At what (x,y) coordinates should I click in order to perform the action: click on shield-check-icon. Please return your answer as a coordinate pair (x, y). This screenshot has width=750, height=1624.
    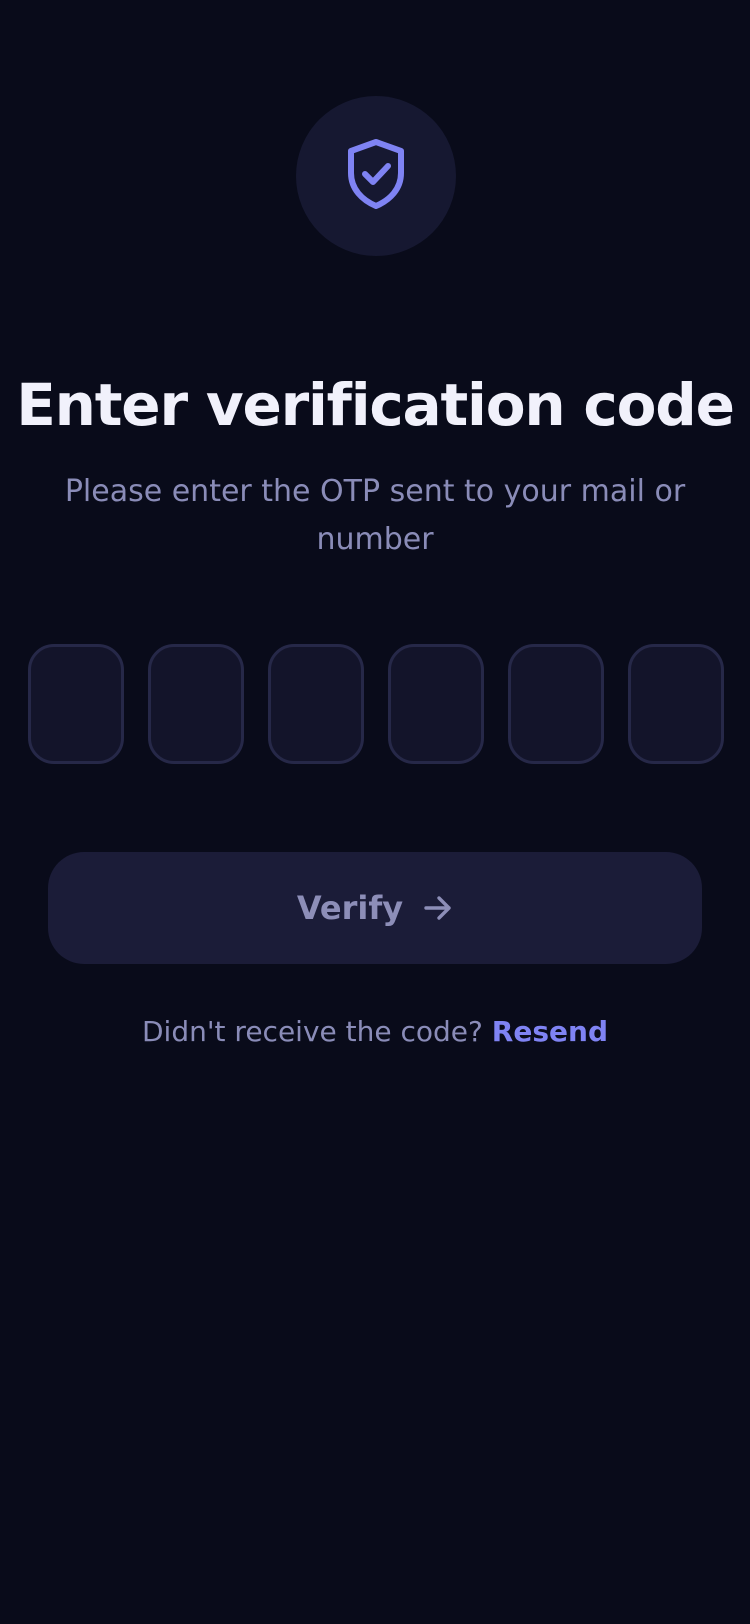
    Looking at the image, I should click on (376, 176).